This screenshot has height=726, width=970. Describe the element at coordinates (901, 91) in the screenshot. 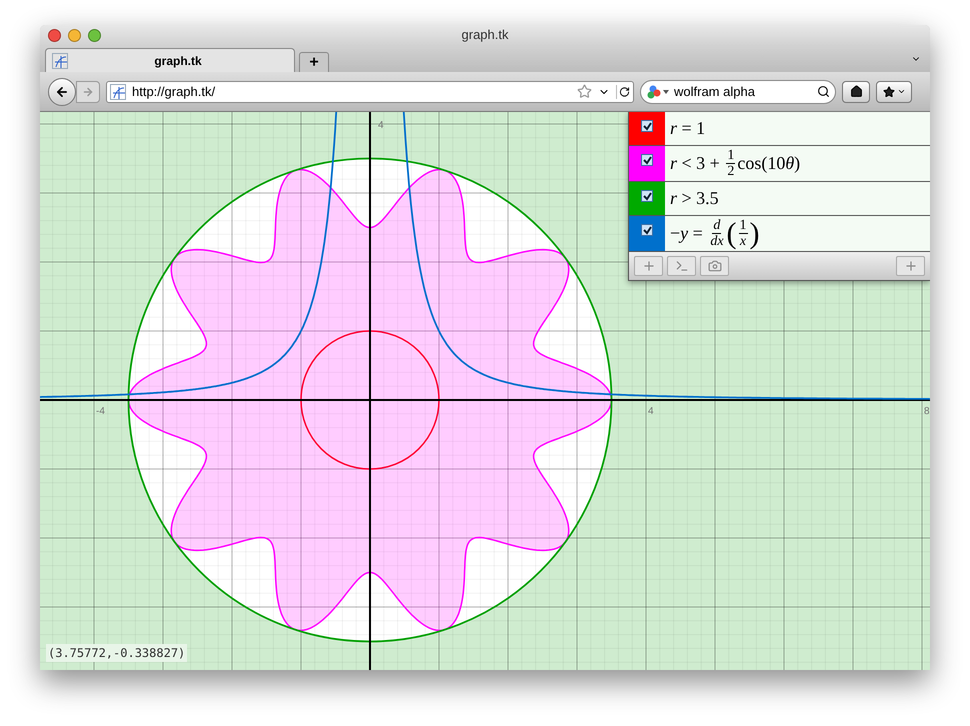

I see `caret-icon` at that location.